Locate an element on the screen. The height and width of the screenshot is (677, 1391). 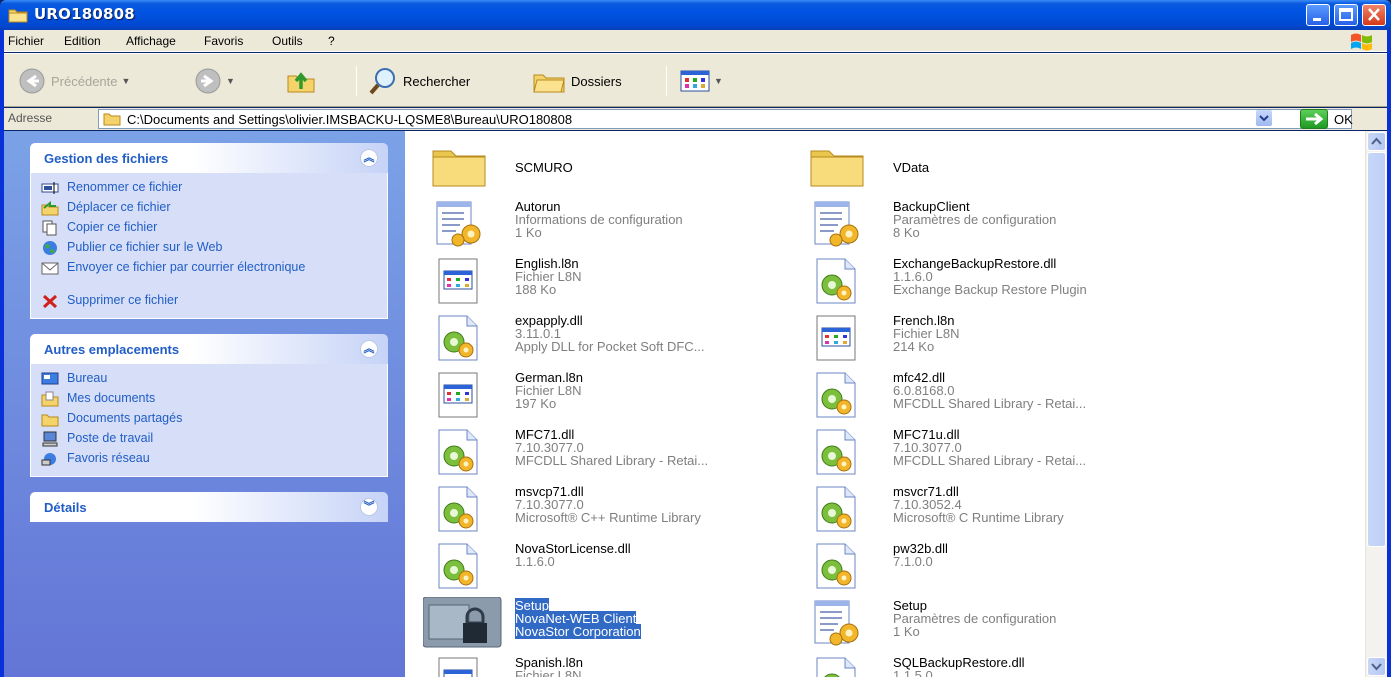
file-item: SQLBackupRestore.dll 1.1.5.0 is located at coordinates (968, 665).